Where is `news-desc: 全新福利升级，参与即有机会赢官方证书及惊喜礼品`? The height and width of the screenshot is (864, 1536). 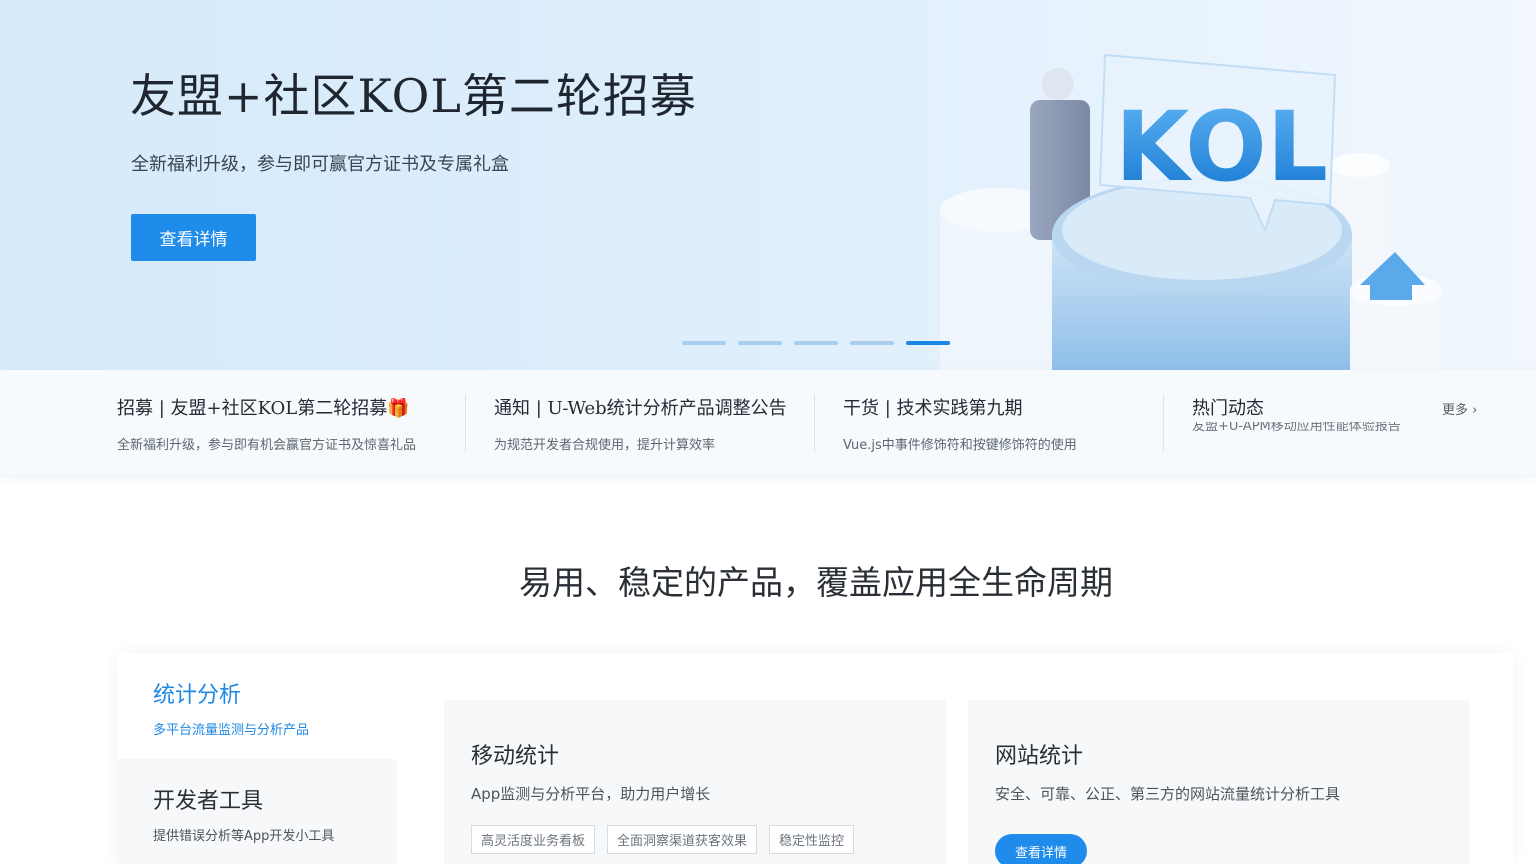
news-desc: 全新福利升级，参与即有机会赢官方证书及惊喜礼品 is located at coordinates (267, 445).